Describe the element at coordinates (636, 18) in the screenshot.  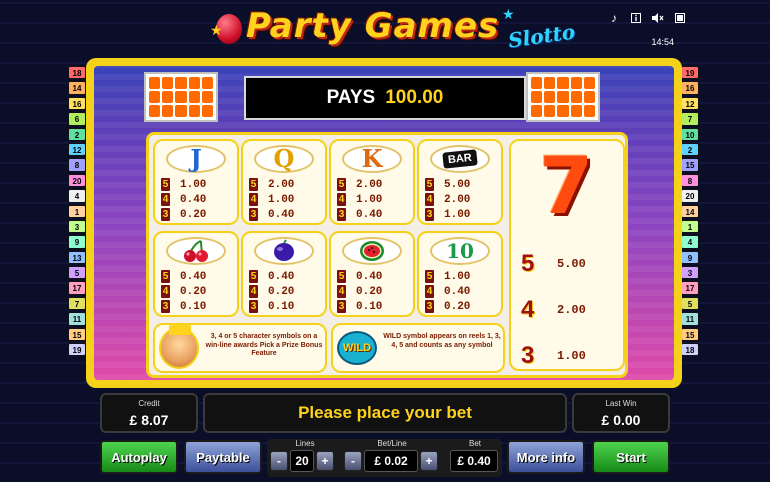
I see `info-icon` at that location.